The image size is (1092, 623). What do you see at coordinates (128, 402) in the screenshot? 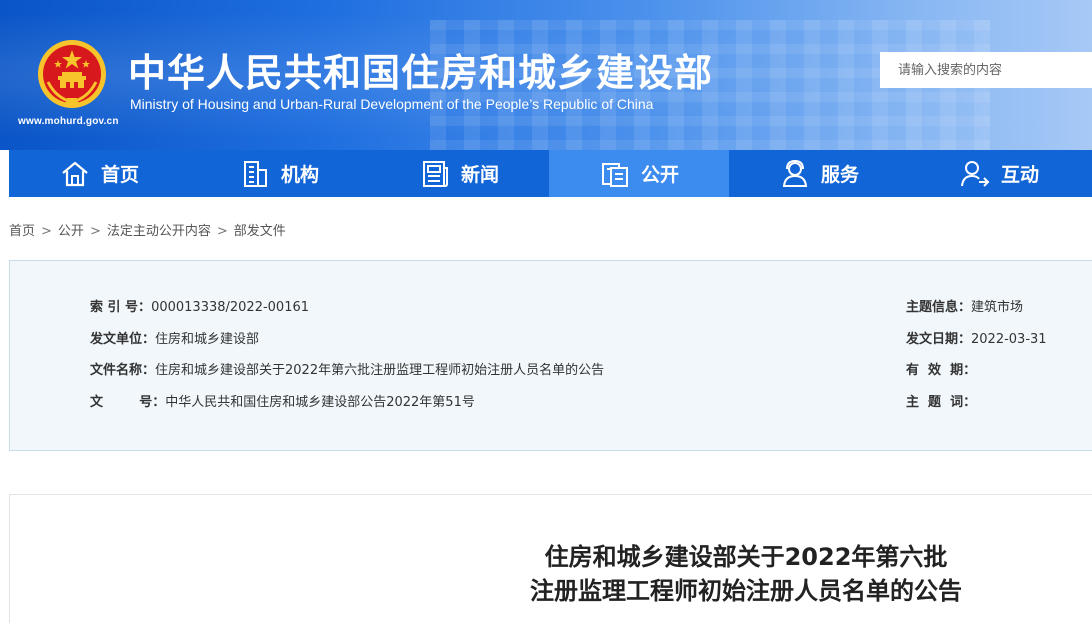
I see `info-docno-label: 文 号：` at bounding box center [128, 402].